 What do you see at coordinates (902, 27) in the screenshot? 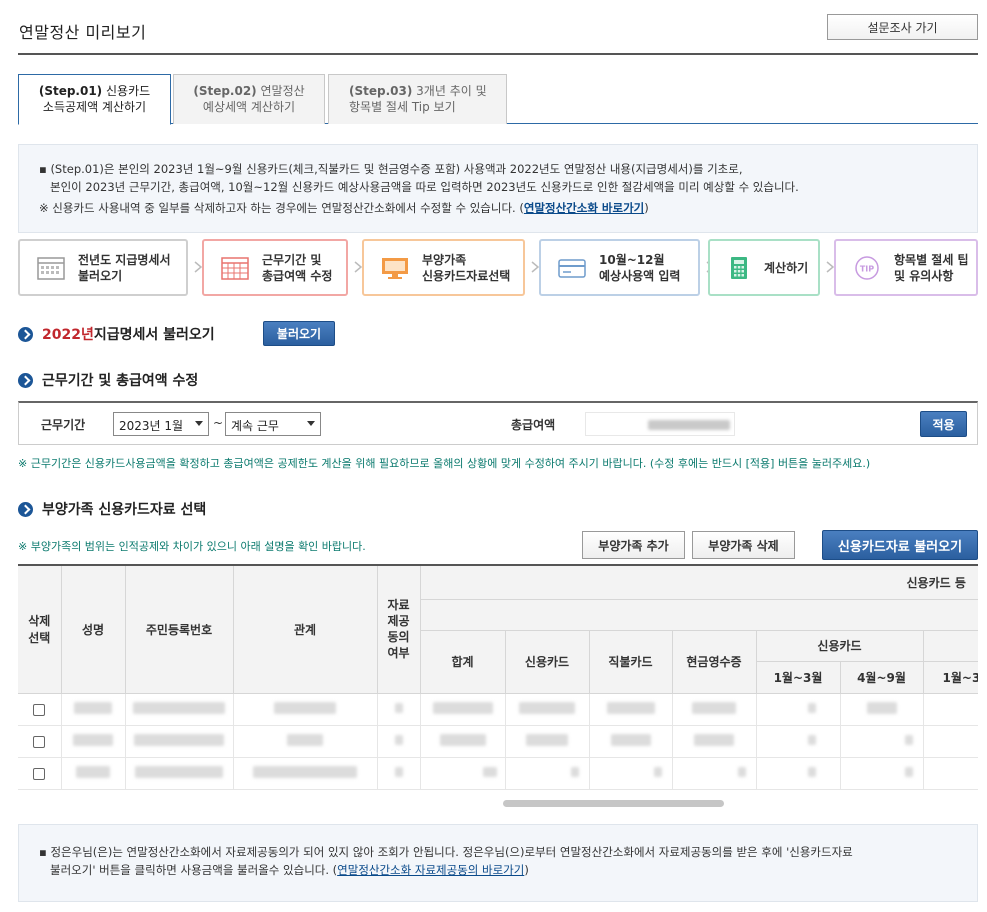
I see `survey-button: 설문조사 가기` at bounding box center [902, 27].